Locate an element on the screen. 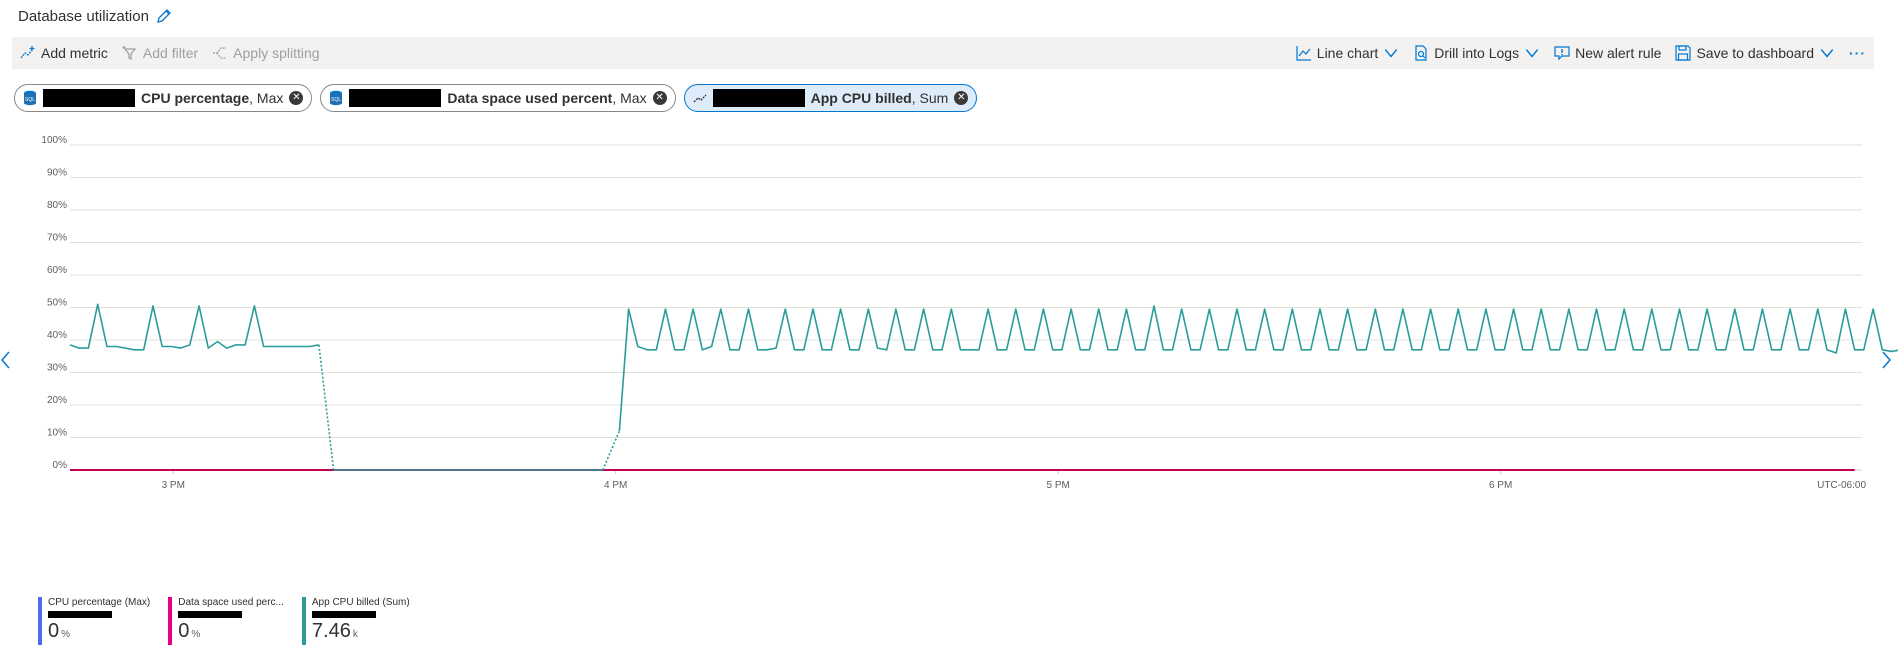 The image size is (1898, 656). splitting-icon is located at coordinates (220, 53).